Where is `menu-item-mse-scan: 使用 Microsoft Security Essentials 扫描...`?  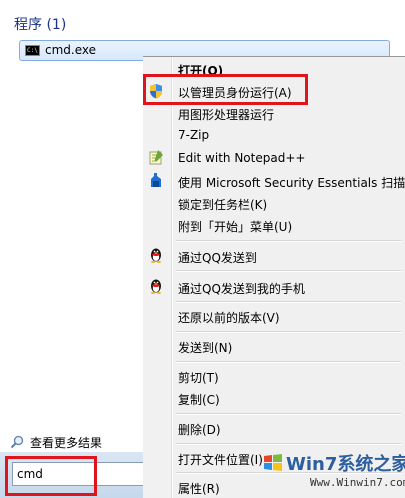 menu-item-mse-scan: 使用 Microsoft Security Essentials 扫描... is located at coordinates (291, 182).